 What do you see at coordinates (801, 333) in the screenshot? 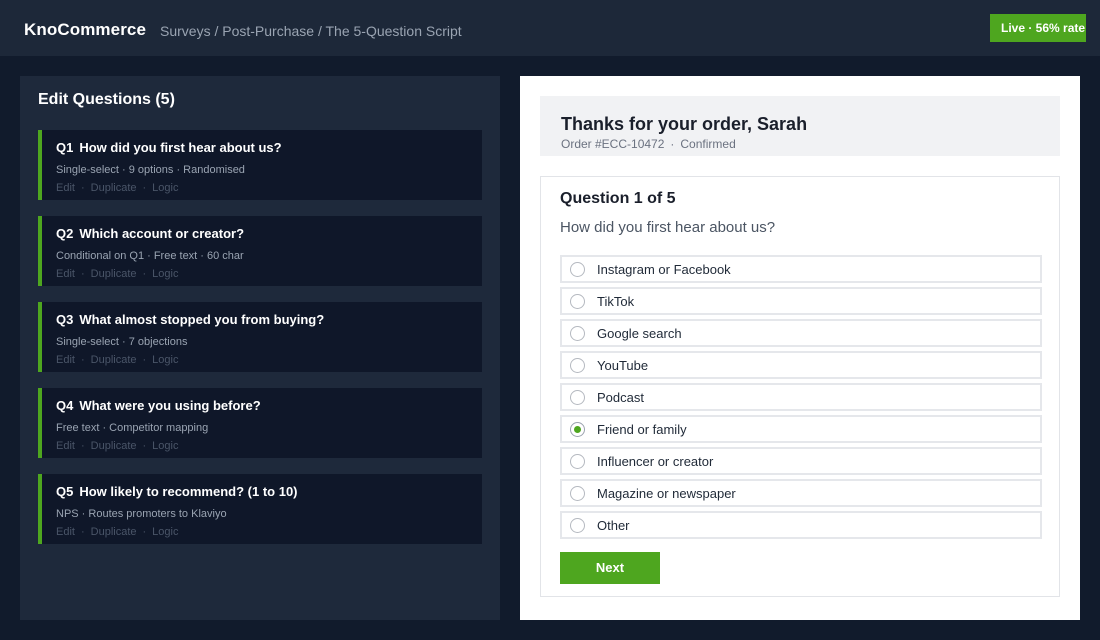
I see `option-google-search: Google search` at bounding box center [801, 333].